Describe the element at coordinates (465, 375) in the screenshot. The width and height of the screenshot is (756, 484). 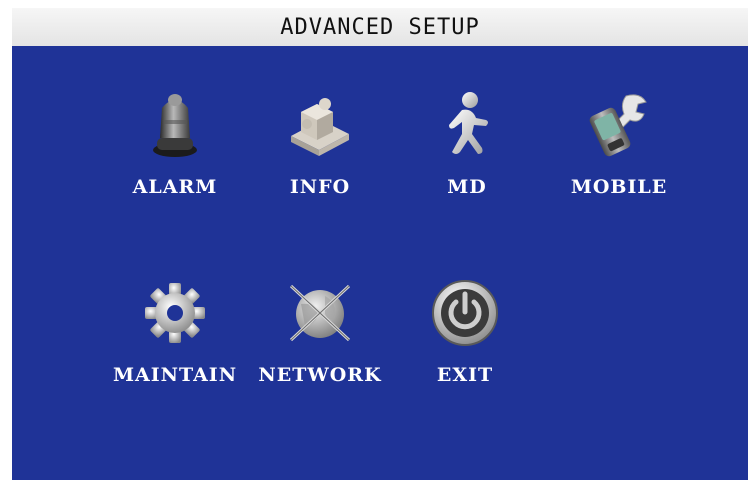
I see `menu-label-exit: EXIT` at that location.